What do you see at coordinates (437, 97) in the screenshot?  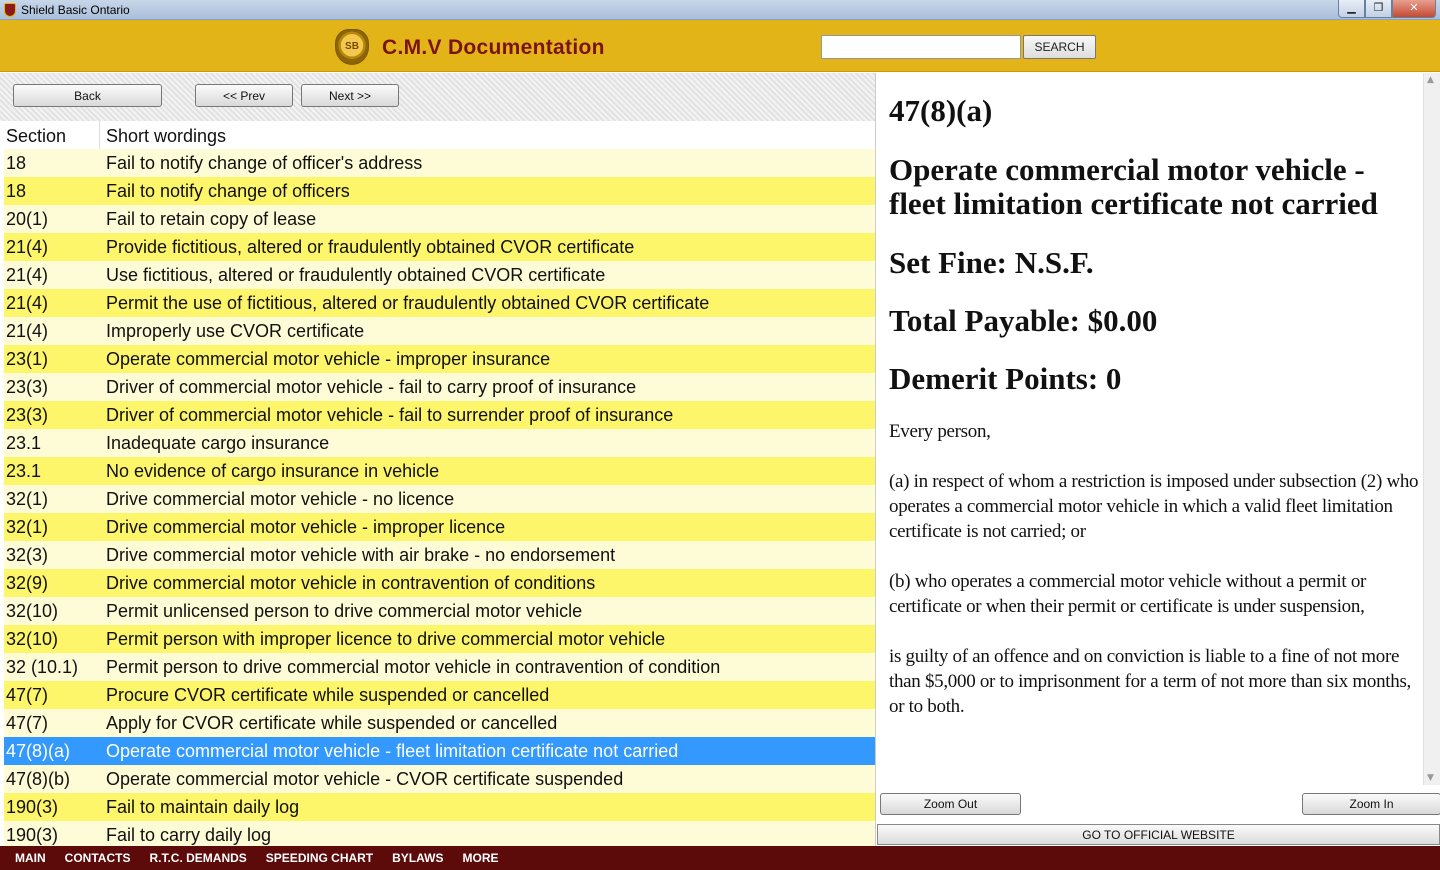 I see `nav-toolbar: Back << Prev Next >>` at bounding box center [437, 97].